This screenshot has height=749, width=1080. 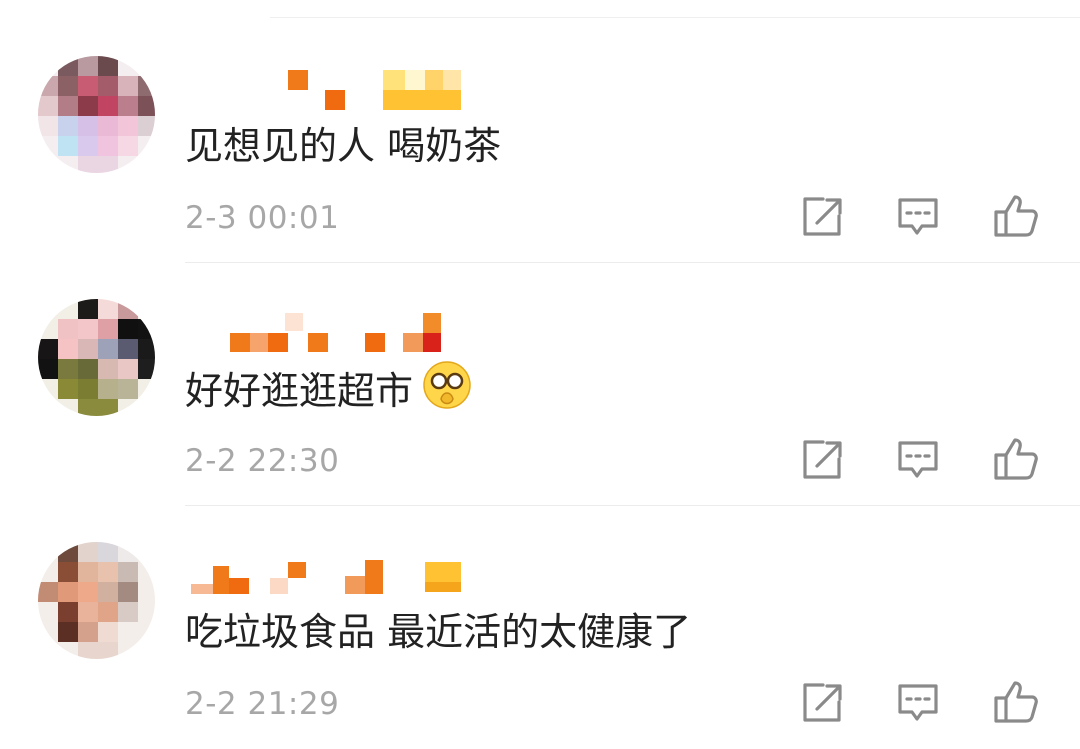 What do you see at coordinates (262, 461) in the screenshot?
I see `comment-timestamp: 2-2 22:30` at bounding box center [262, 461].